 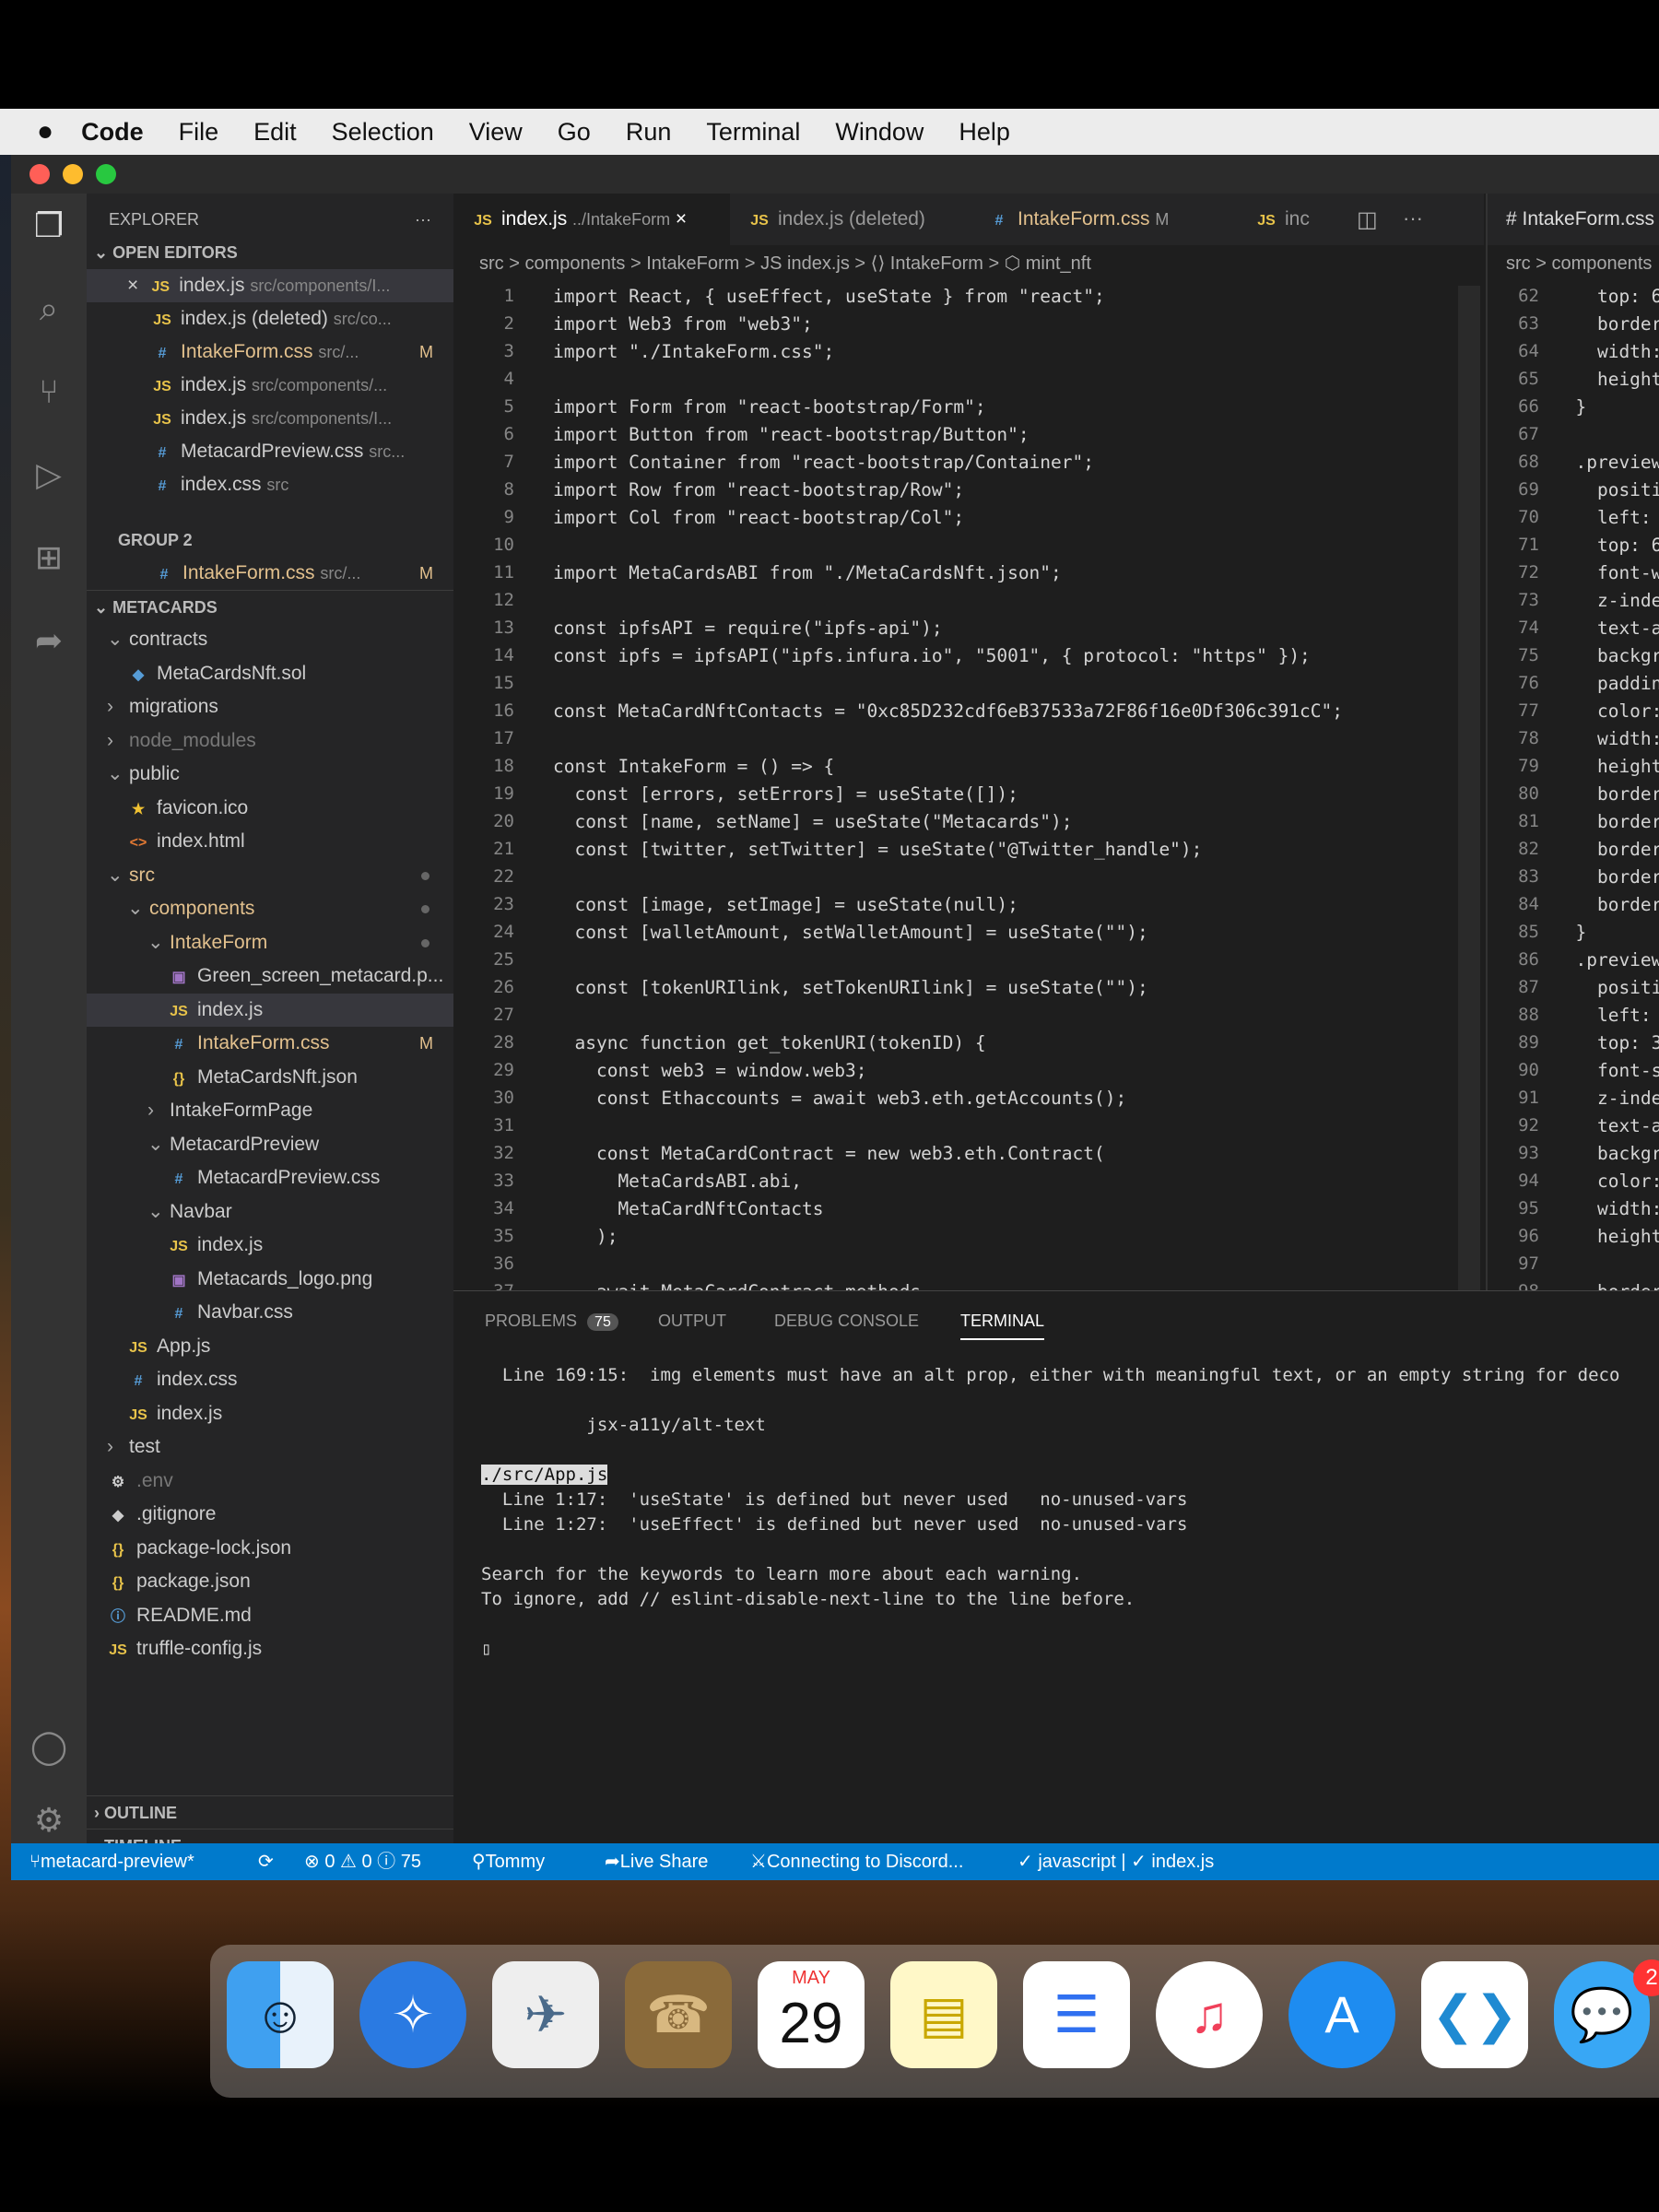 I want to click on zoom-window-button, so click(x=106, y=174).